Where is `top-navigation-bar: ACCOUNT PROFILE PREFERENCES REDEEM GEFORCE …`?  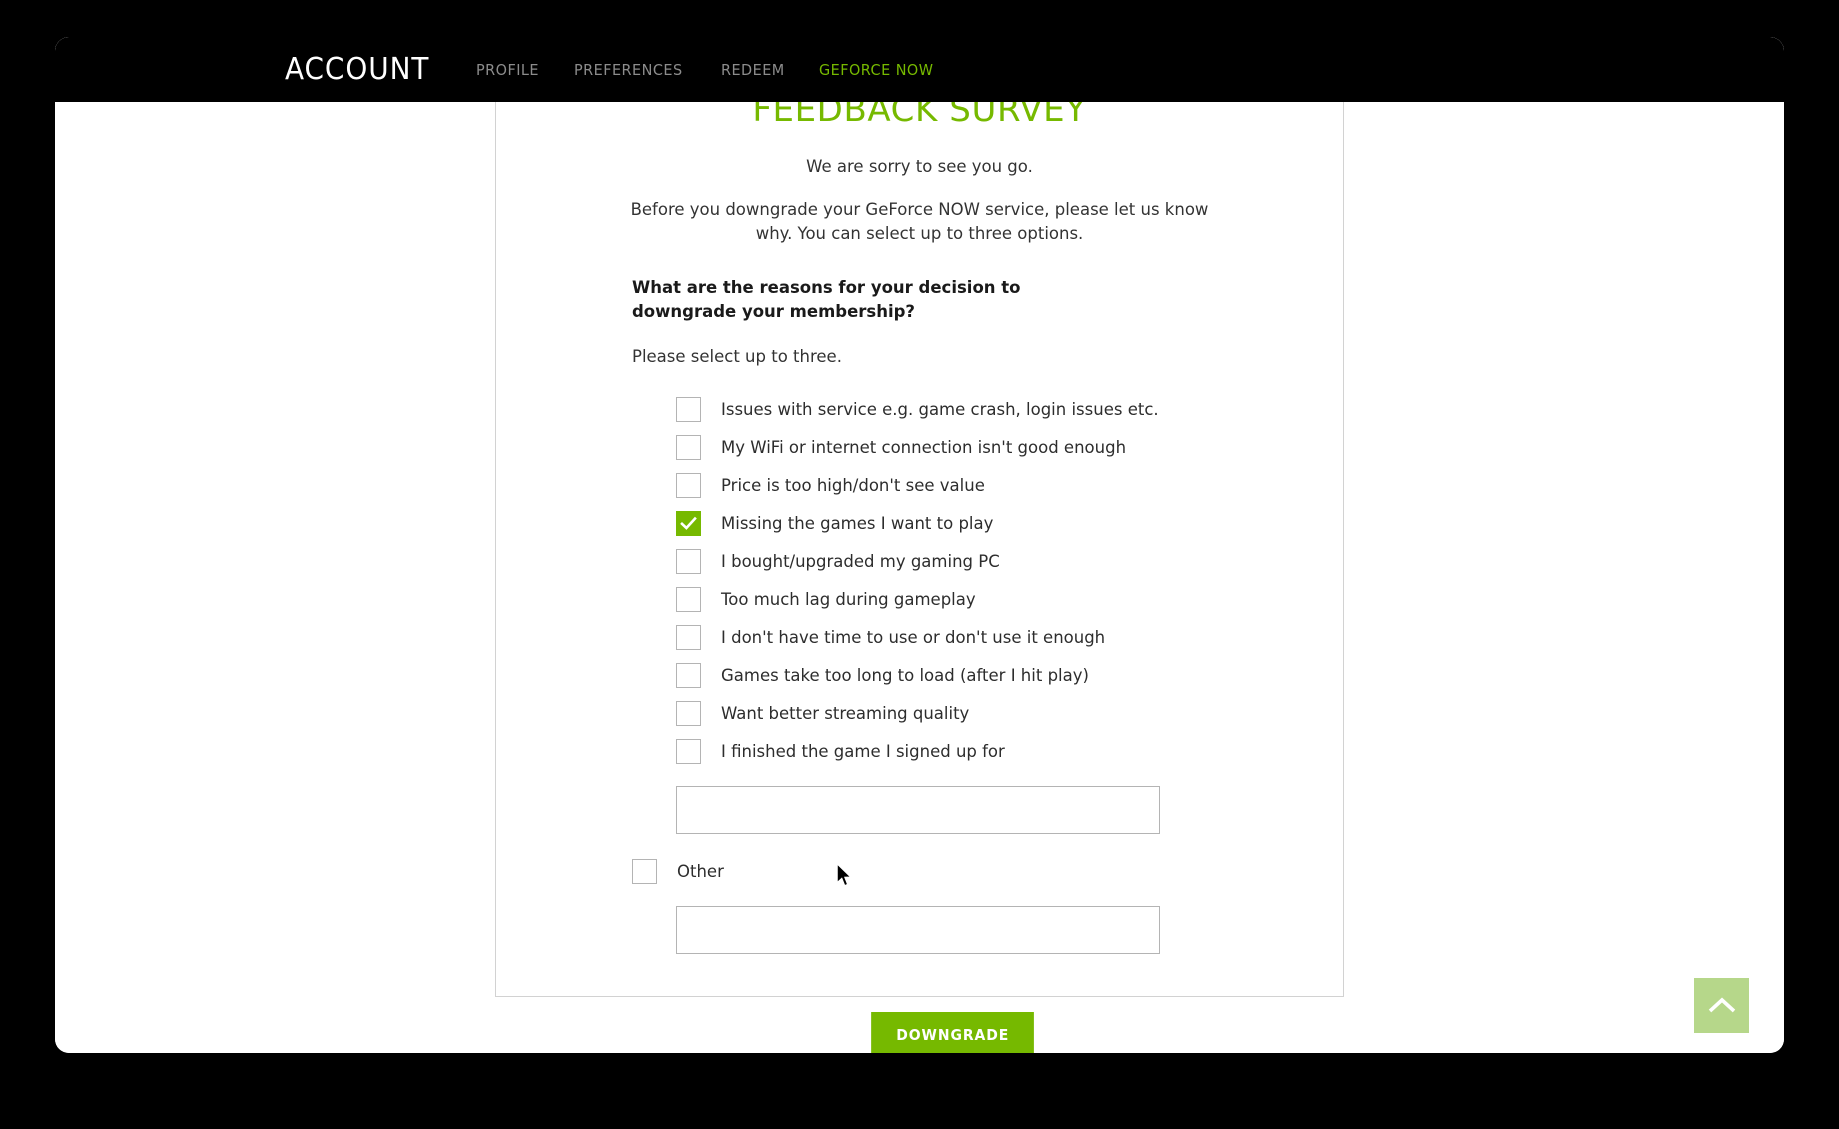 top-navigation-bar: ACCOUNT PROFILE PREFERENCES REDEEM GEFORCE … is located at coordinates (919, 69).